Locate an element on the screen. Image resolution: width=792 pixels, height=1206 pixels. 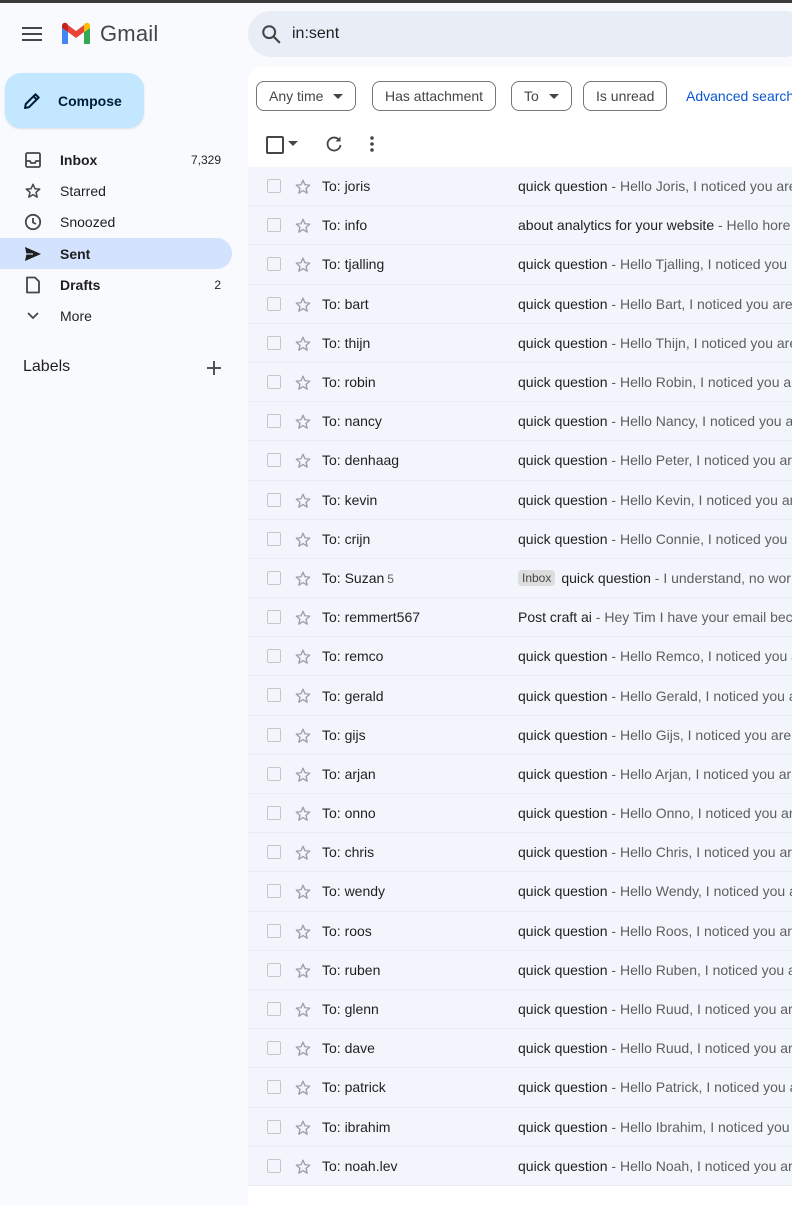
any-time-filter: Any time is located at coordinates (306, 96).